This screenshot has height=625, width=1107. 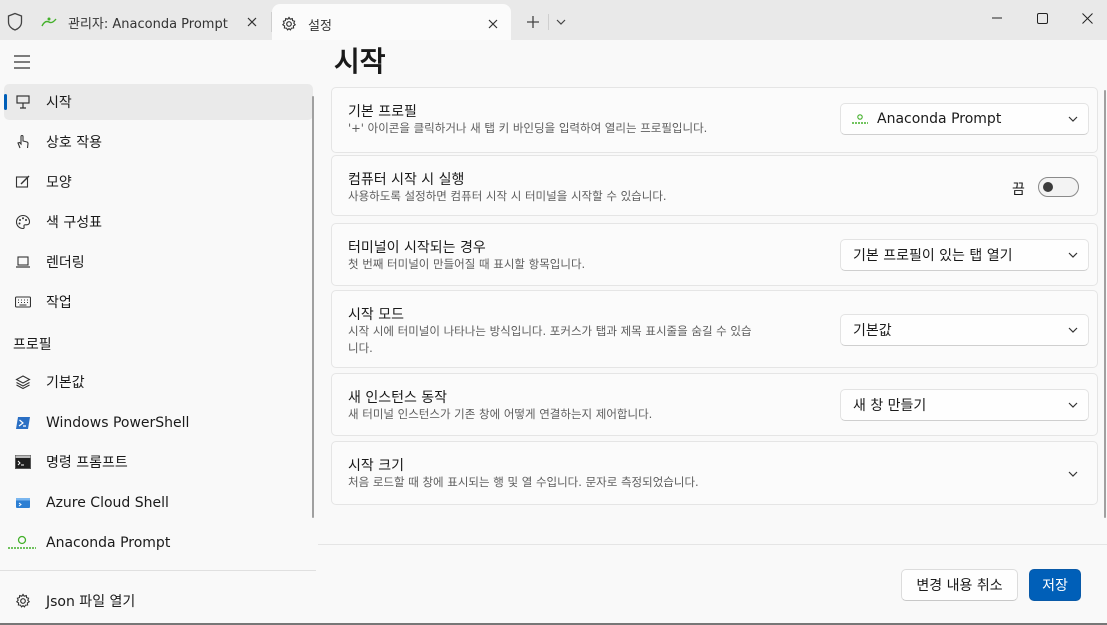 What do you see at coordinates (158, 601) in the screenshot?
I see `open-json-file-button: Json 파일 열기` at bounding box center [158, 601].